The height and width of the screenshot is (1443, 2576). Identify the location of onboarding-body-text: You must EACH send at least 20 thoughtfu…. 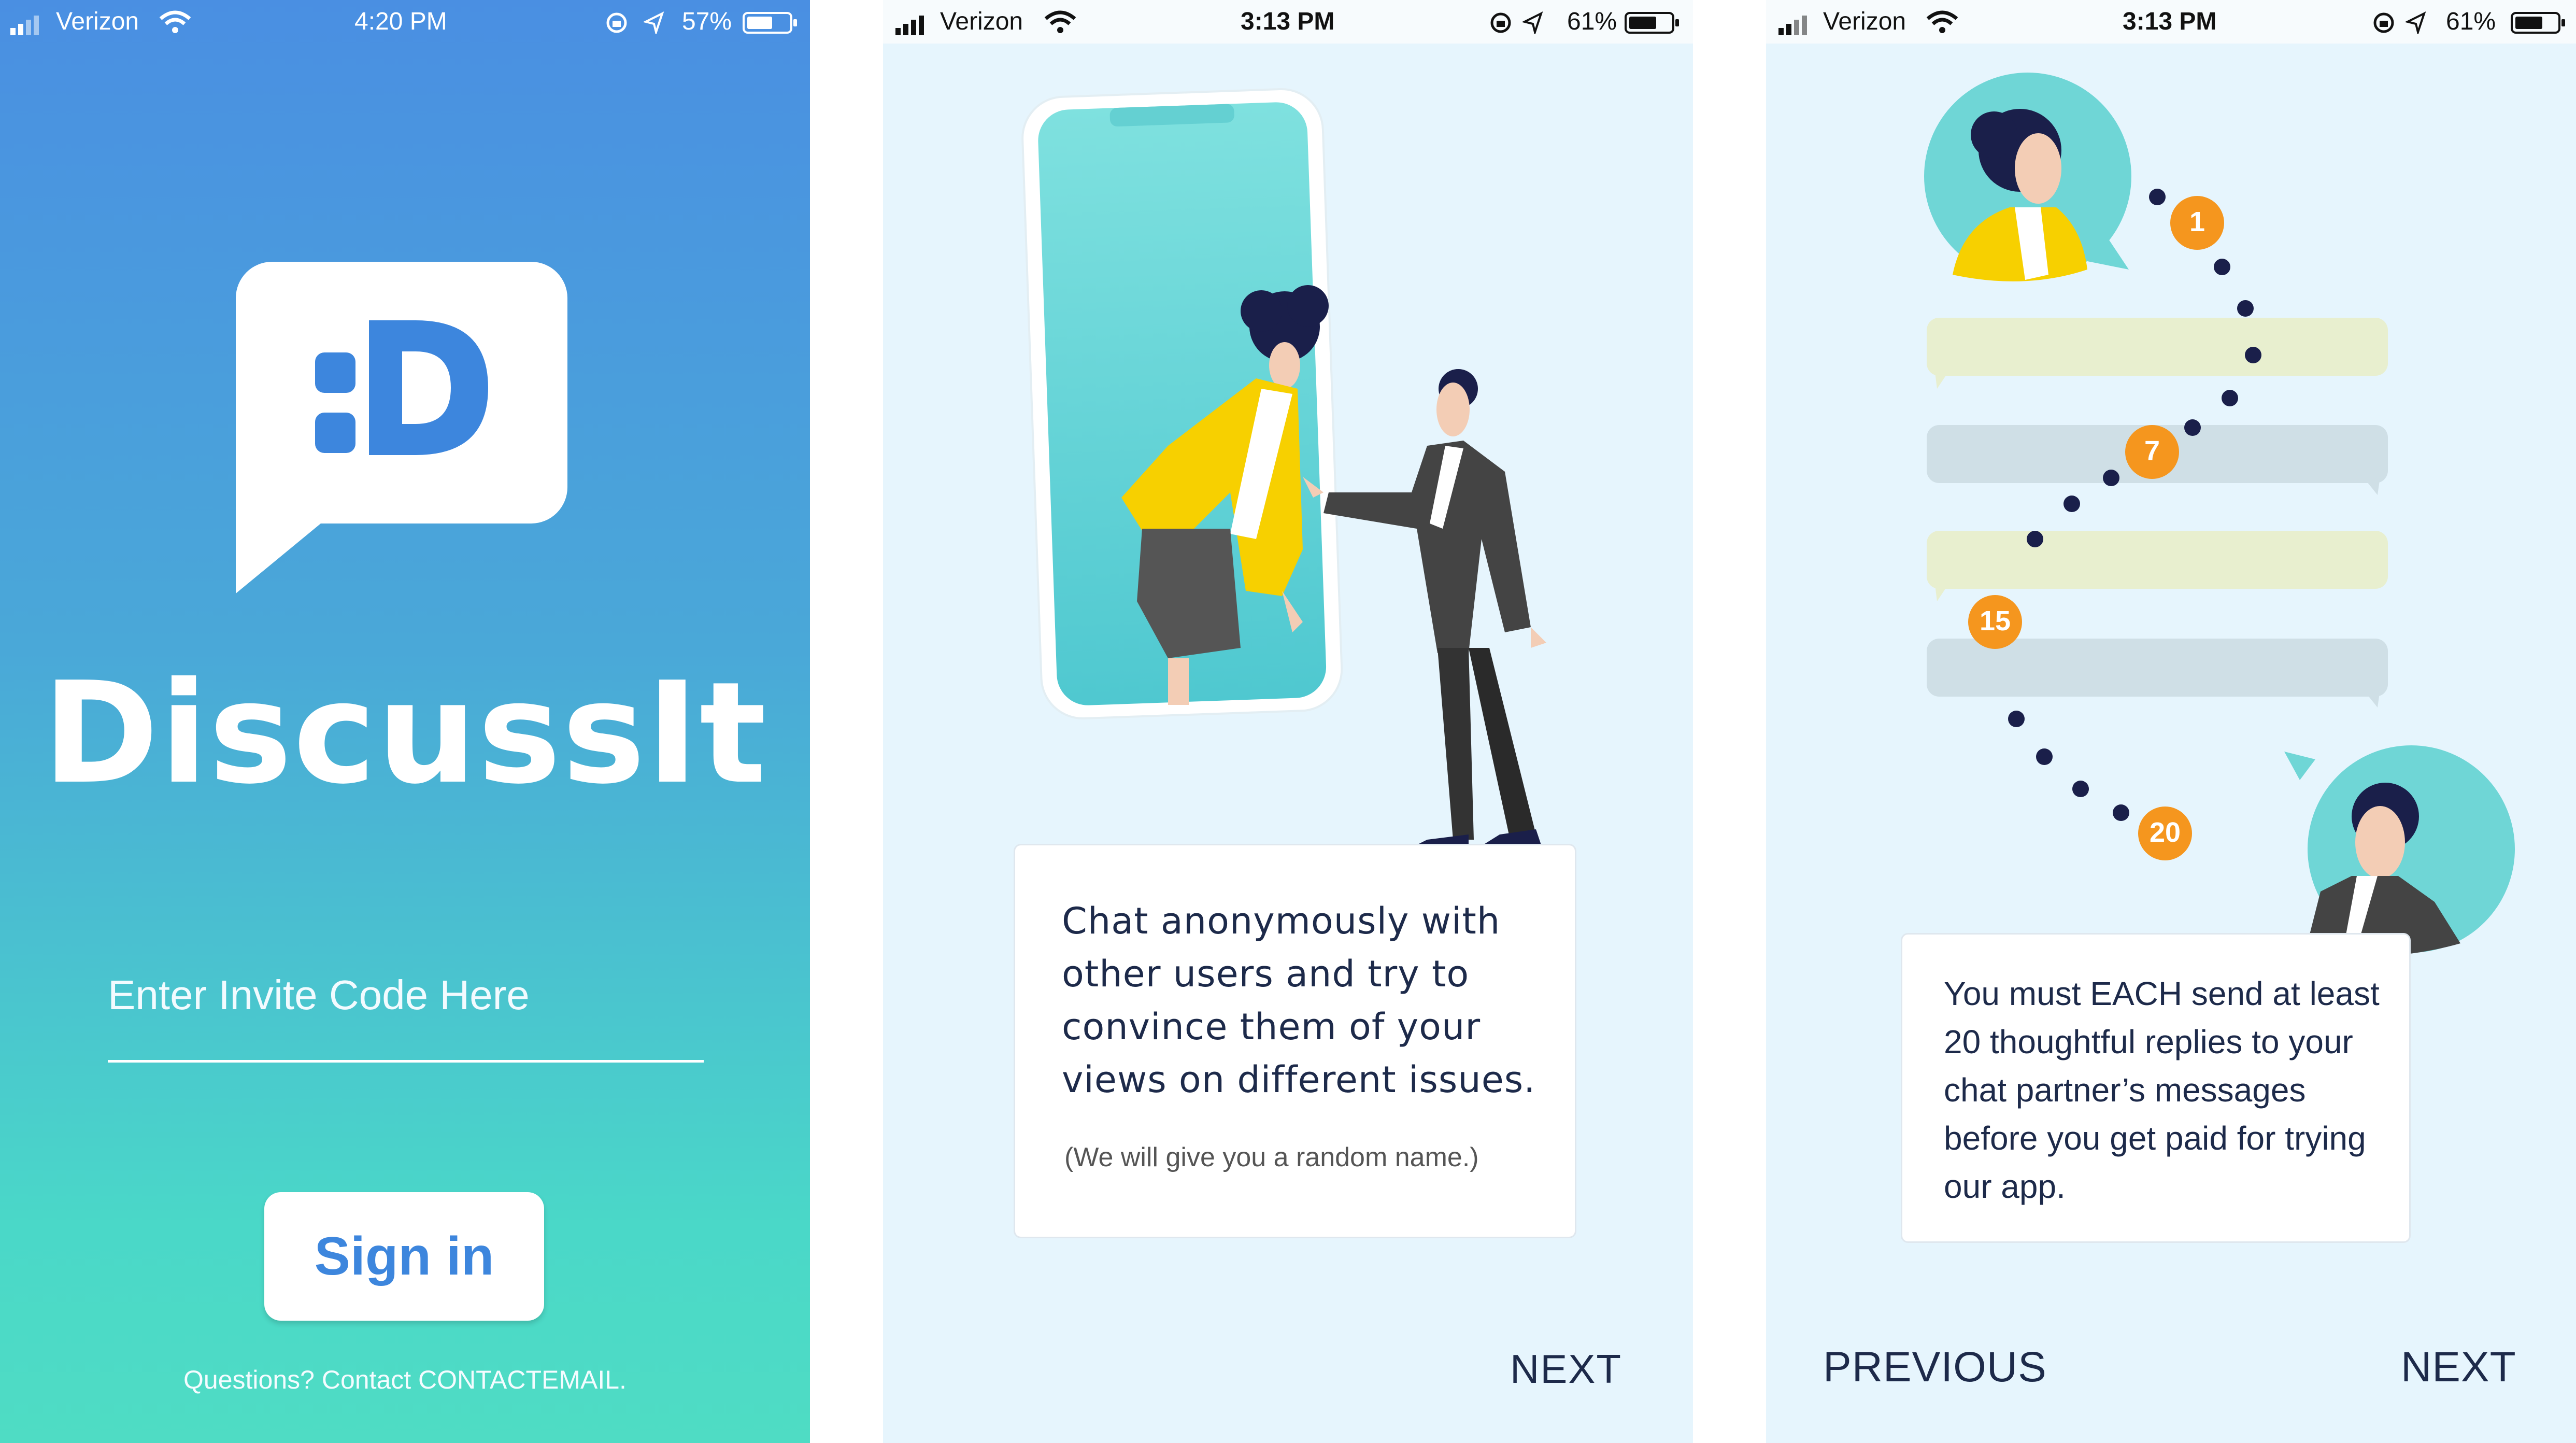
(2162, 1090).